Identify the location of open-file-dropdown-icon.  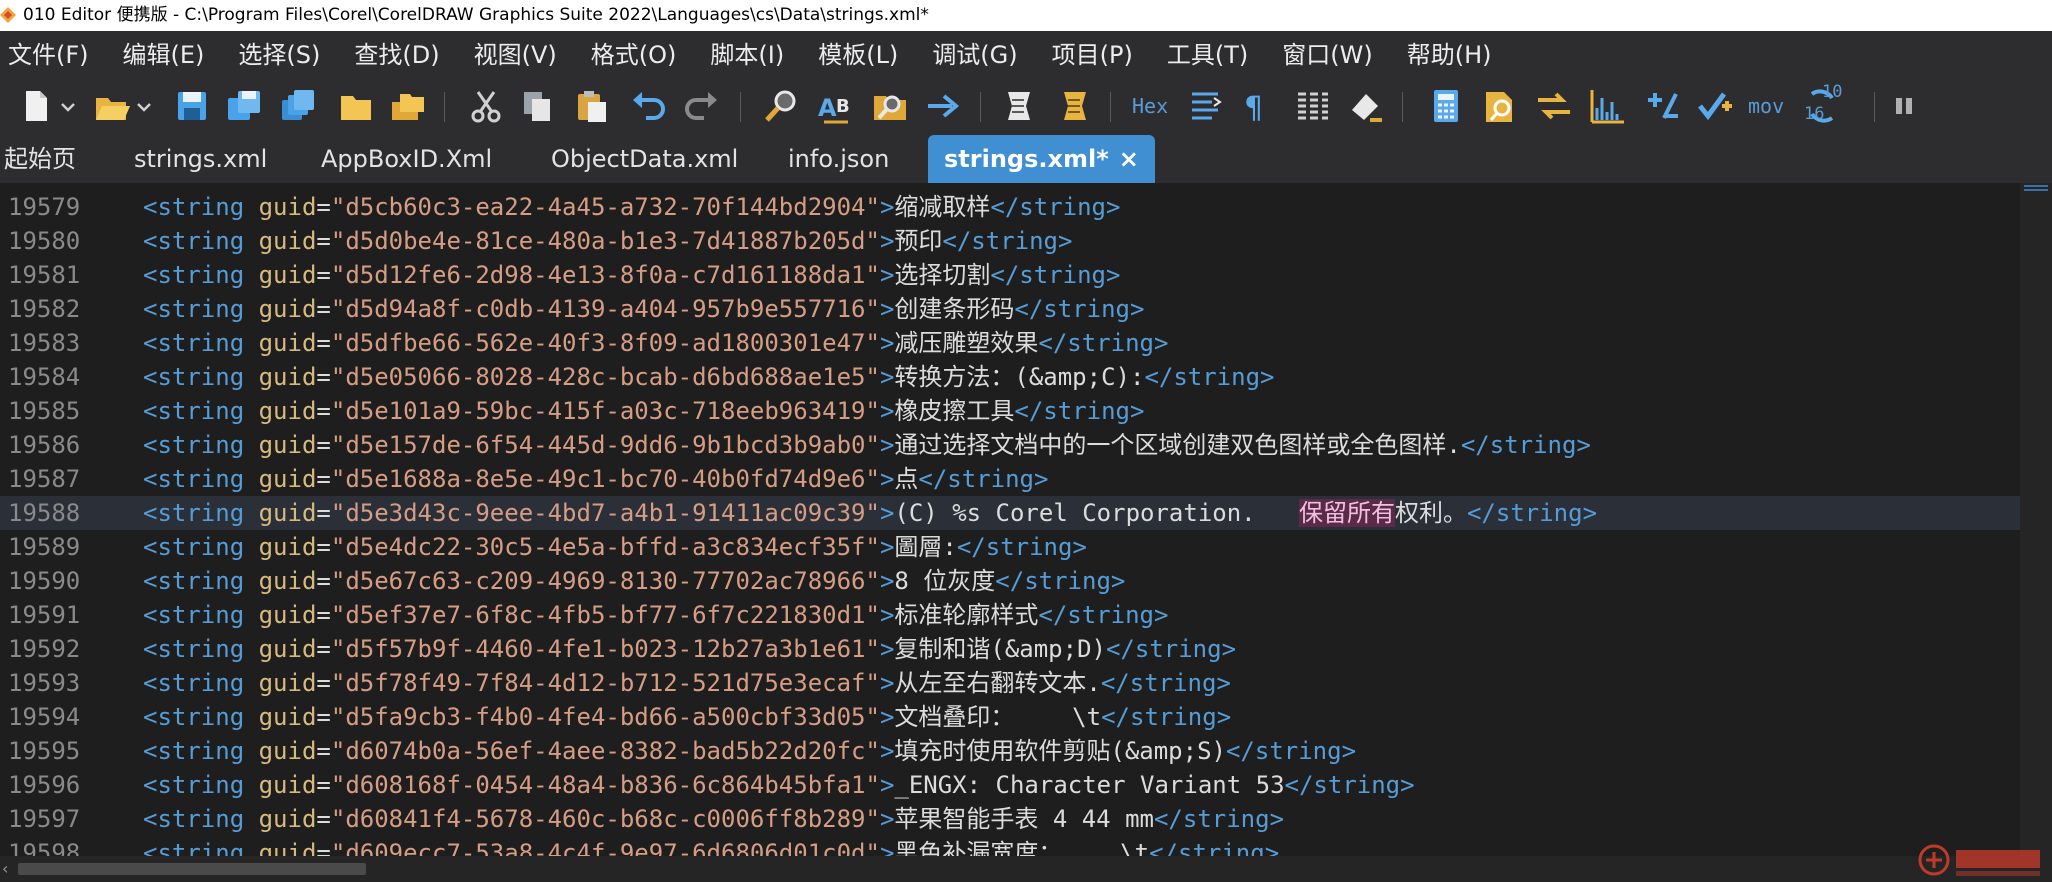
(144, 106).